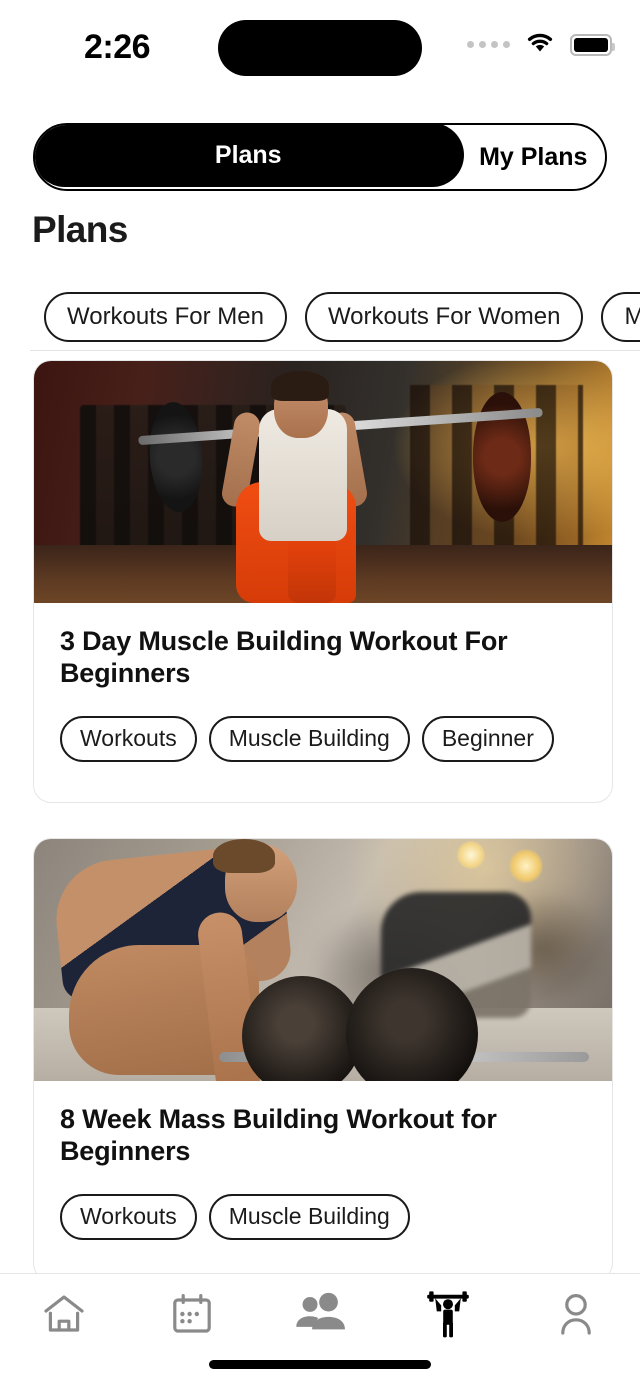 The image size is (640, 1387). I want to click on tab-plans: Plans, so click(249, 156).